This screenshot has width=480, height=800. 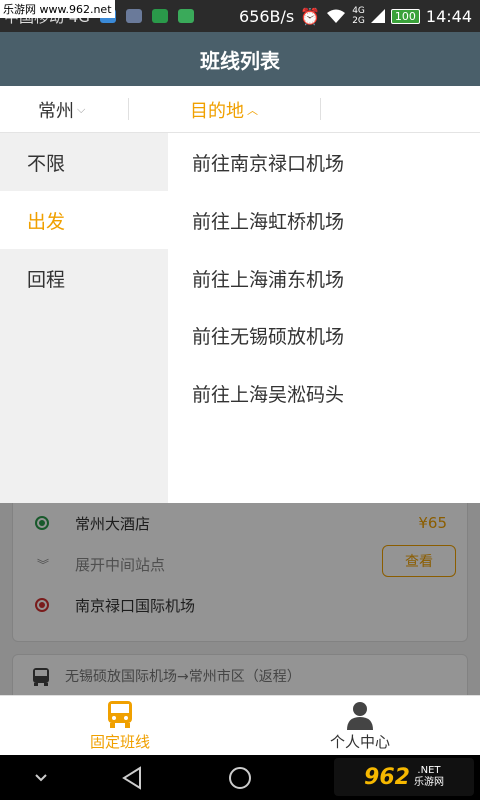 What do you see at coordinates (359, 742) in the screenshot?
I see `nav-personal-center-label: 个人中心` at bounding box center [359, 742].